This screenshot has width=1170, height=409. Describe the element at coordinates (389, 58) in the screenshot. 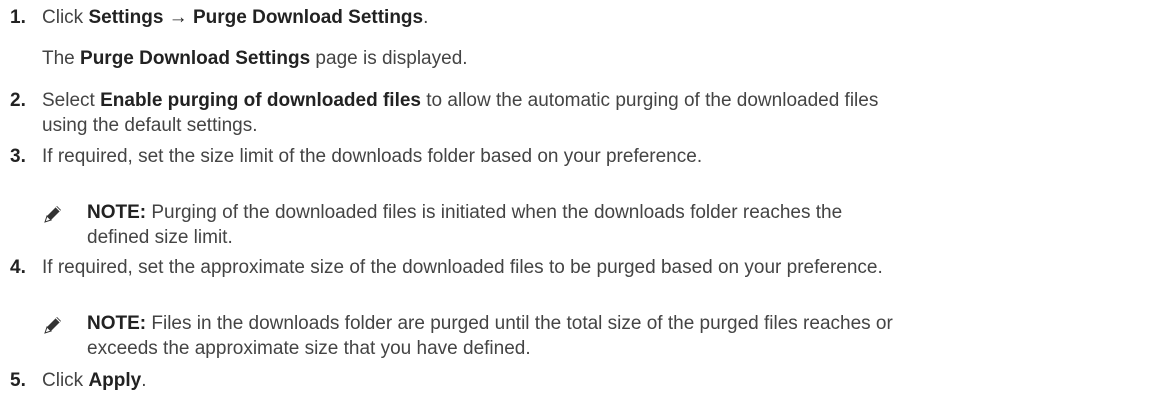

I see `step-1-result-post: page is displayed.` at that location.